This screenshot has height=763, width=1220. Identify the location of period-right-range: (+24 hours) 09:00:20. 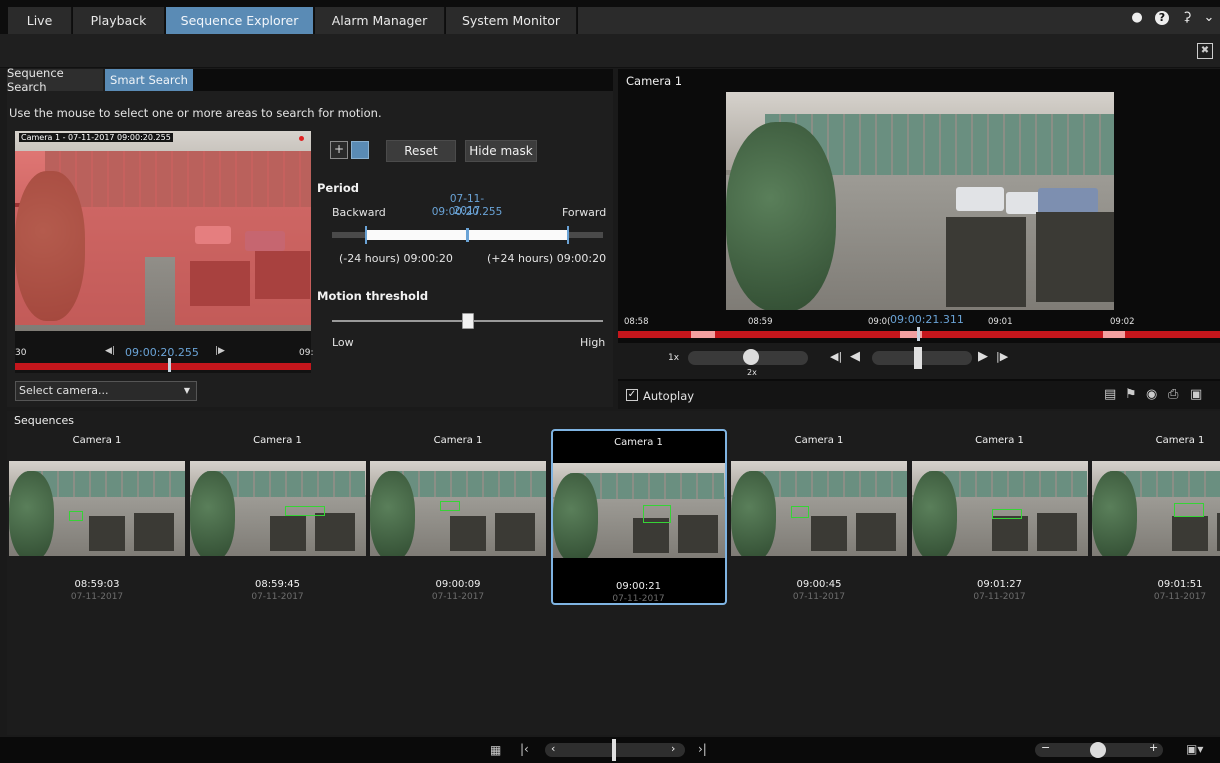
(547, 258).